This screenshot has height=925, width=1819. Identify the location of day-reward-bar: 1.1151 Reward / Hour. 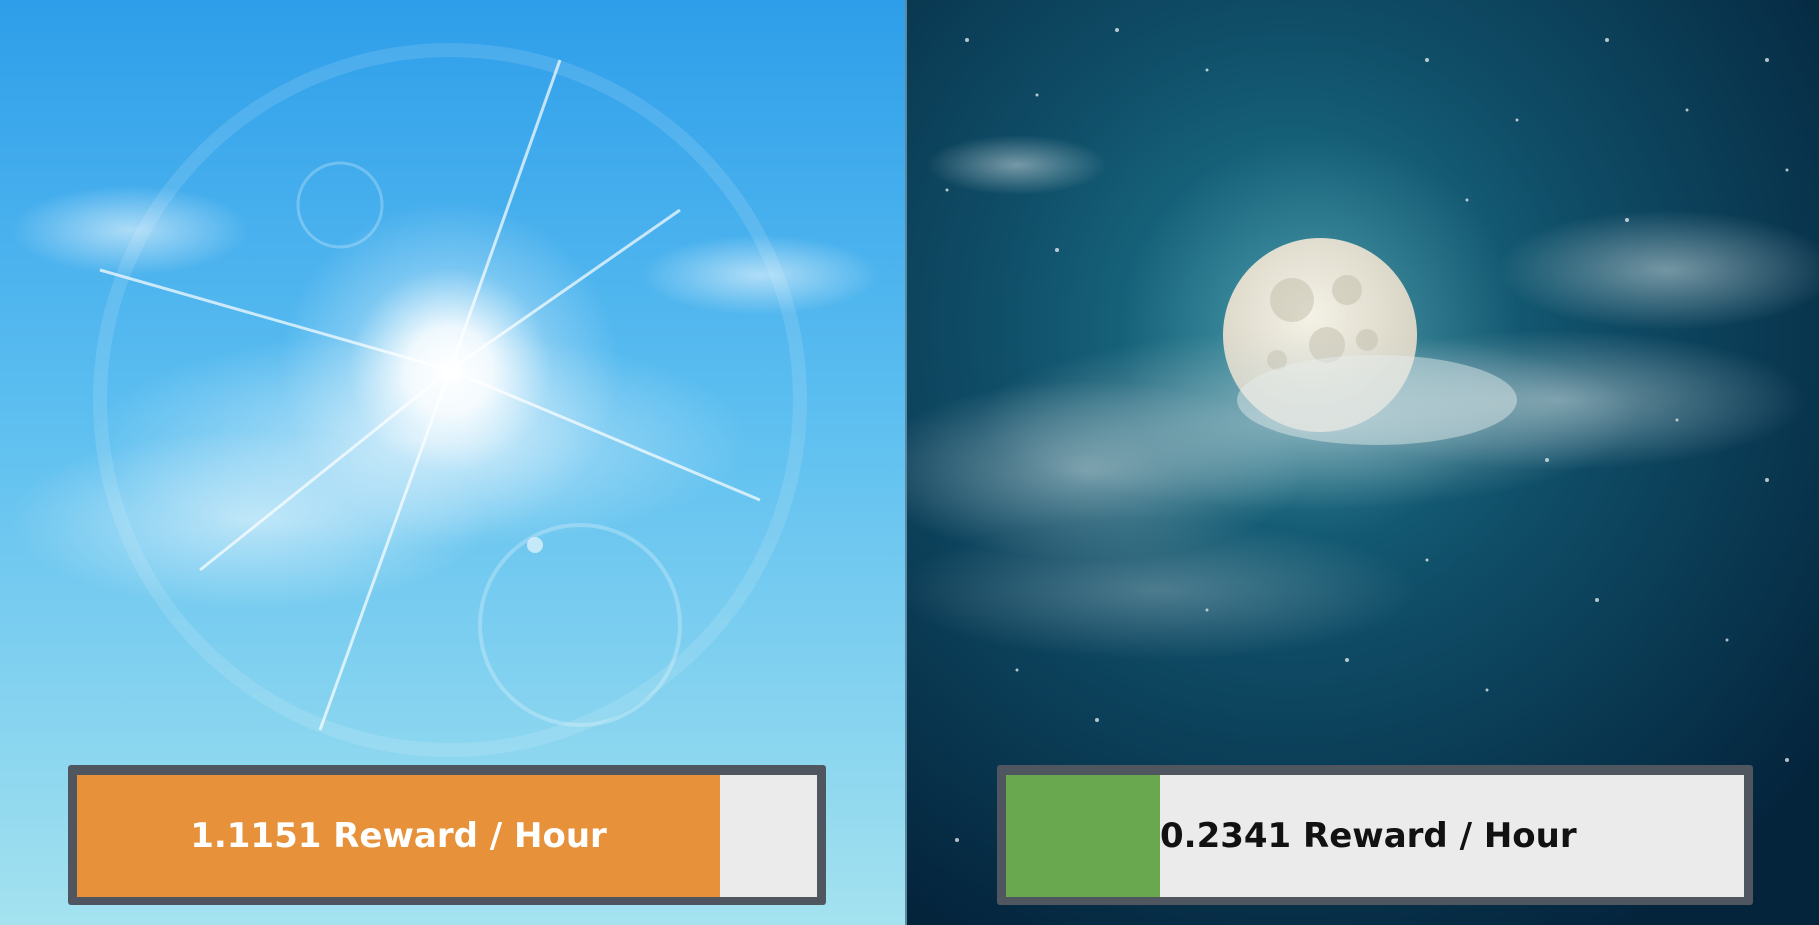
(447, 835).